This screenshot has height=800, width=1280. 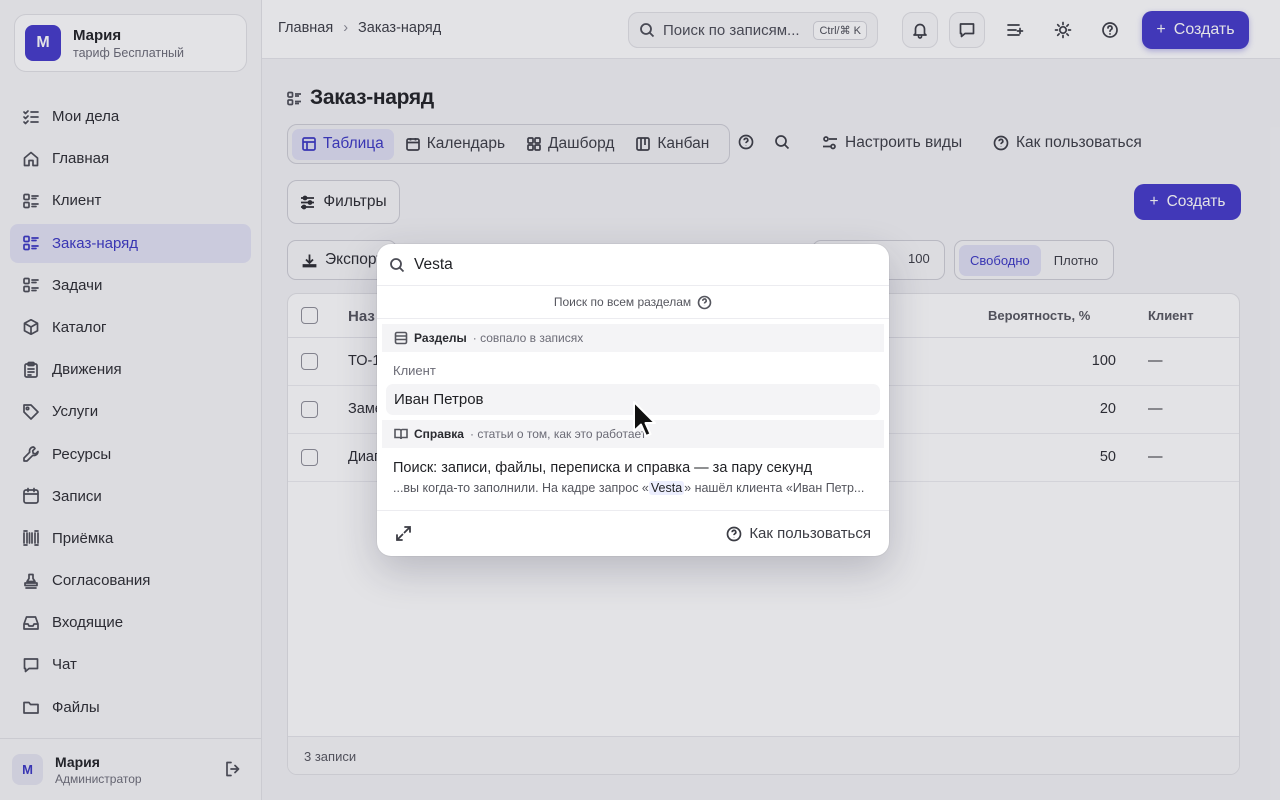 I want to click on modal-search-bar, so click(x=633, y=265).